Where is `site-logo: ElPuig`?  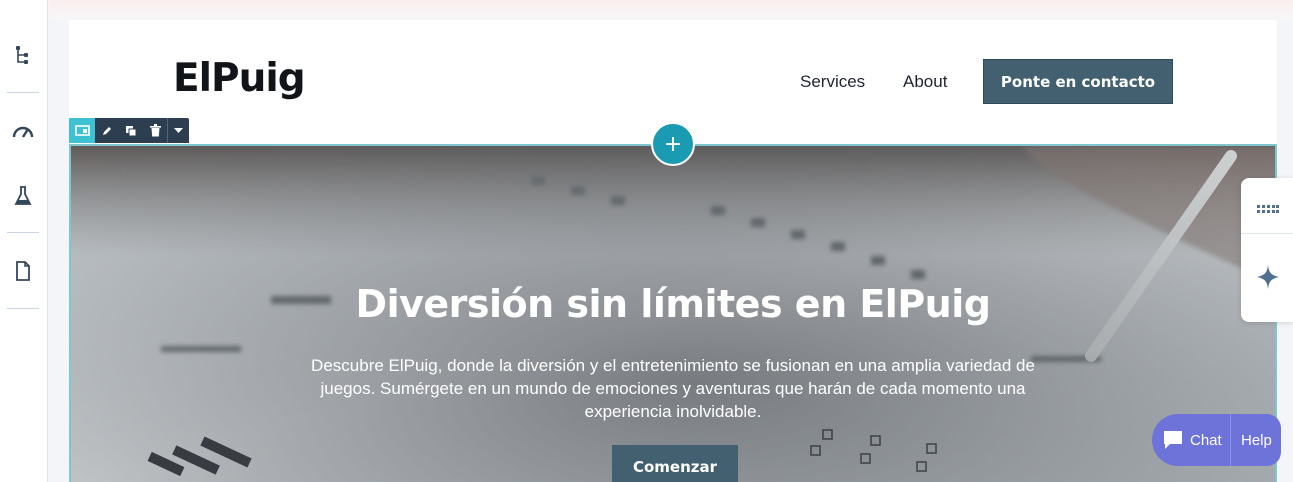
site-logo: ElPuig is located at coordinates (239, 78).